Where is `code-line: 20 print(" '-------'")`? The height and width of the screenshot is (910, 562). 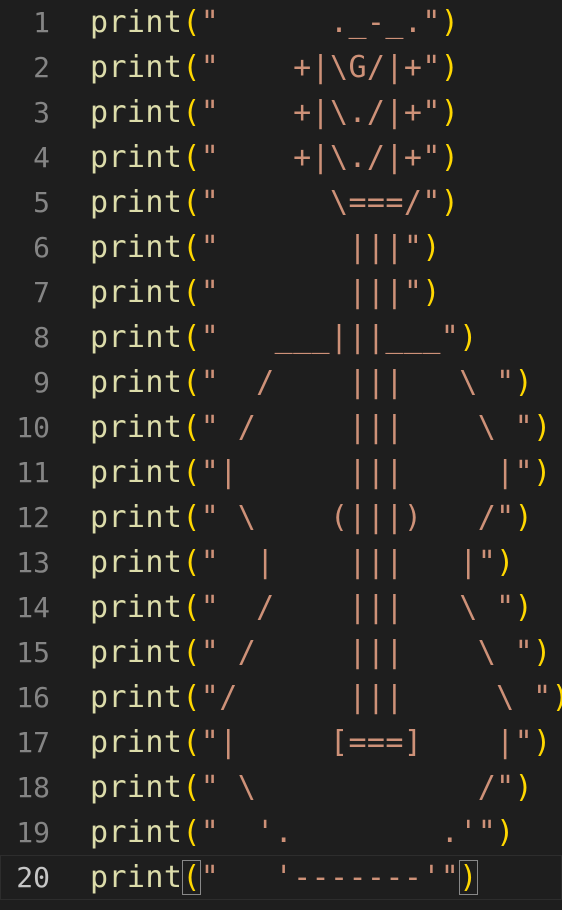 code-line: 20 print(" '-------'") is located at coordinates (281, 877).